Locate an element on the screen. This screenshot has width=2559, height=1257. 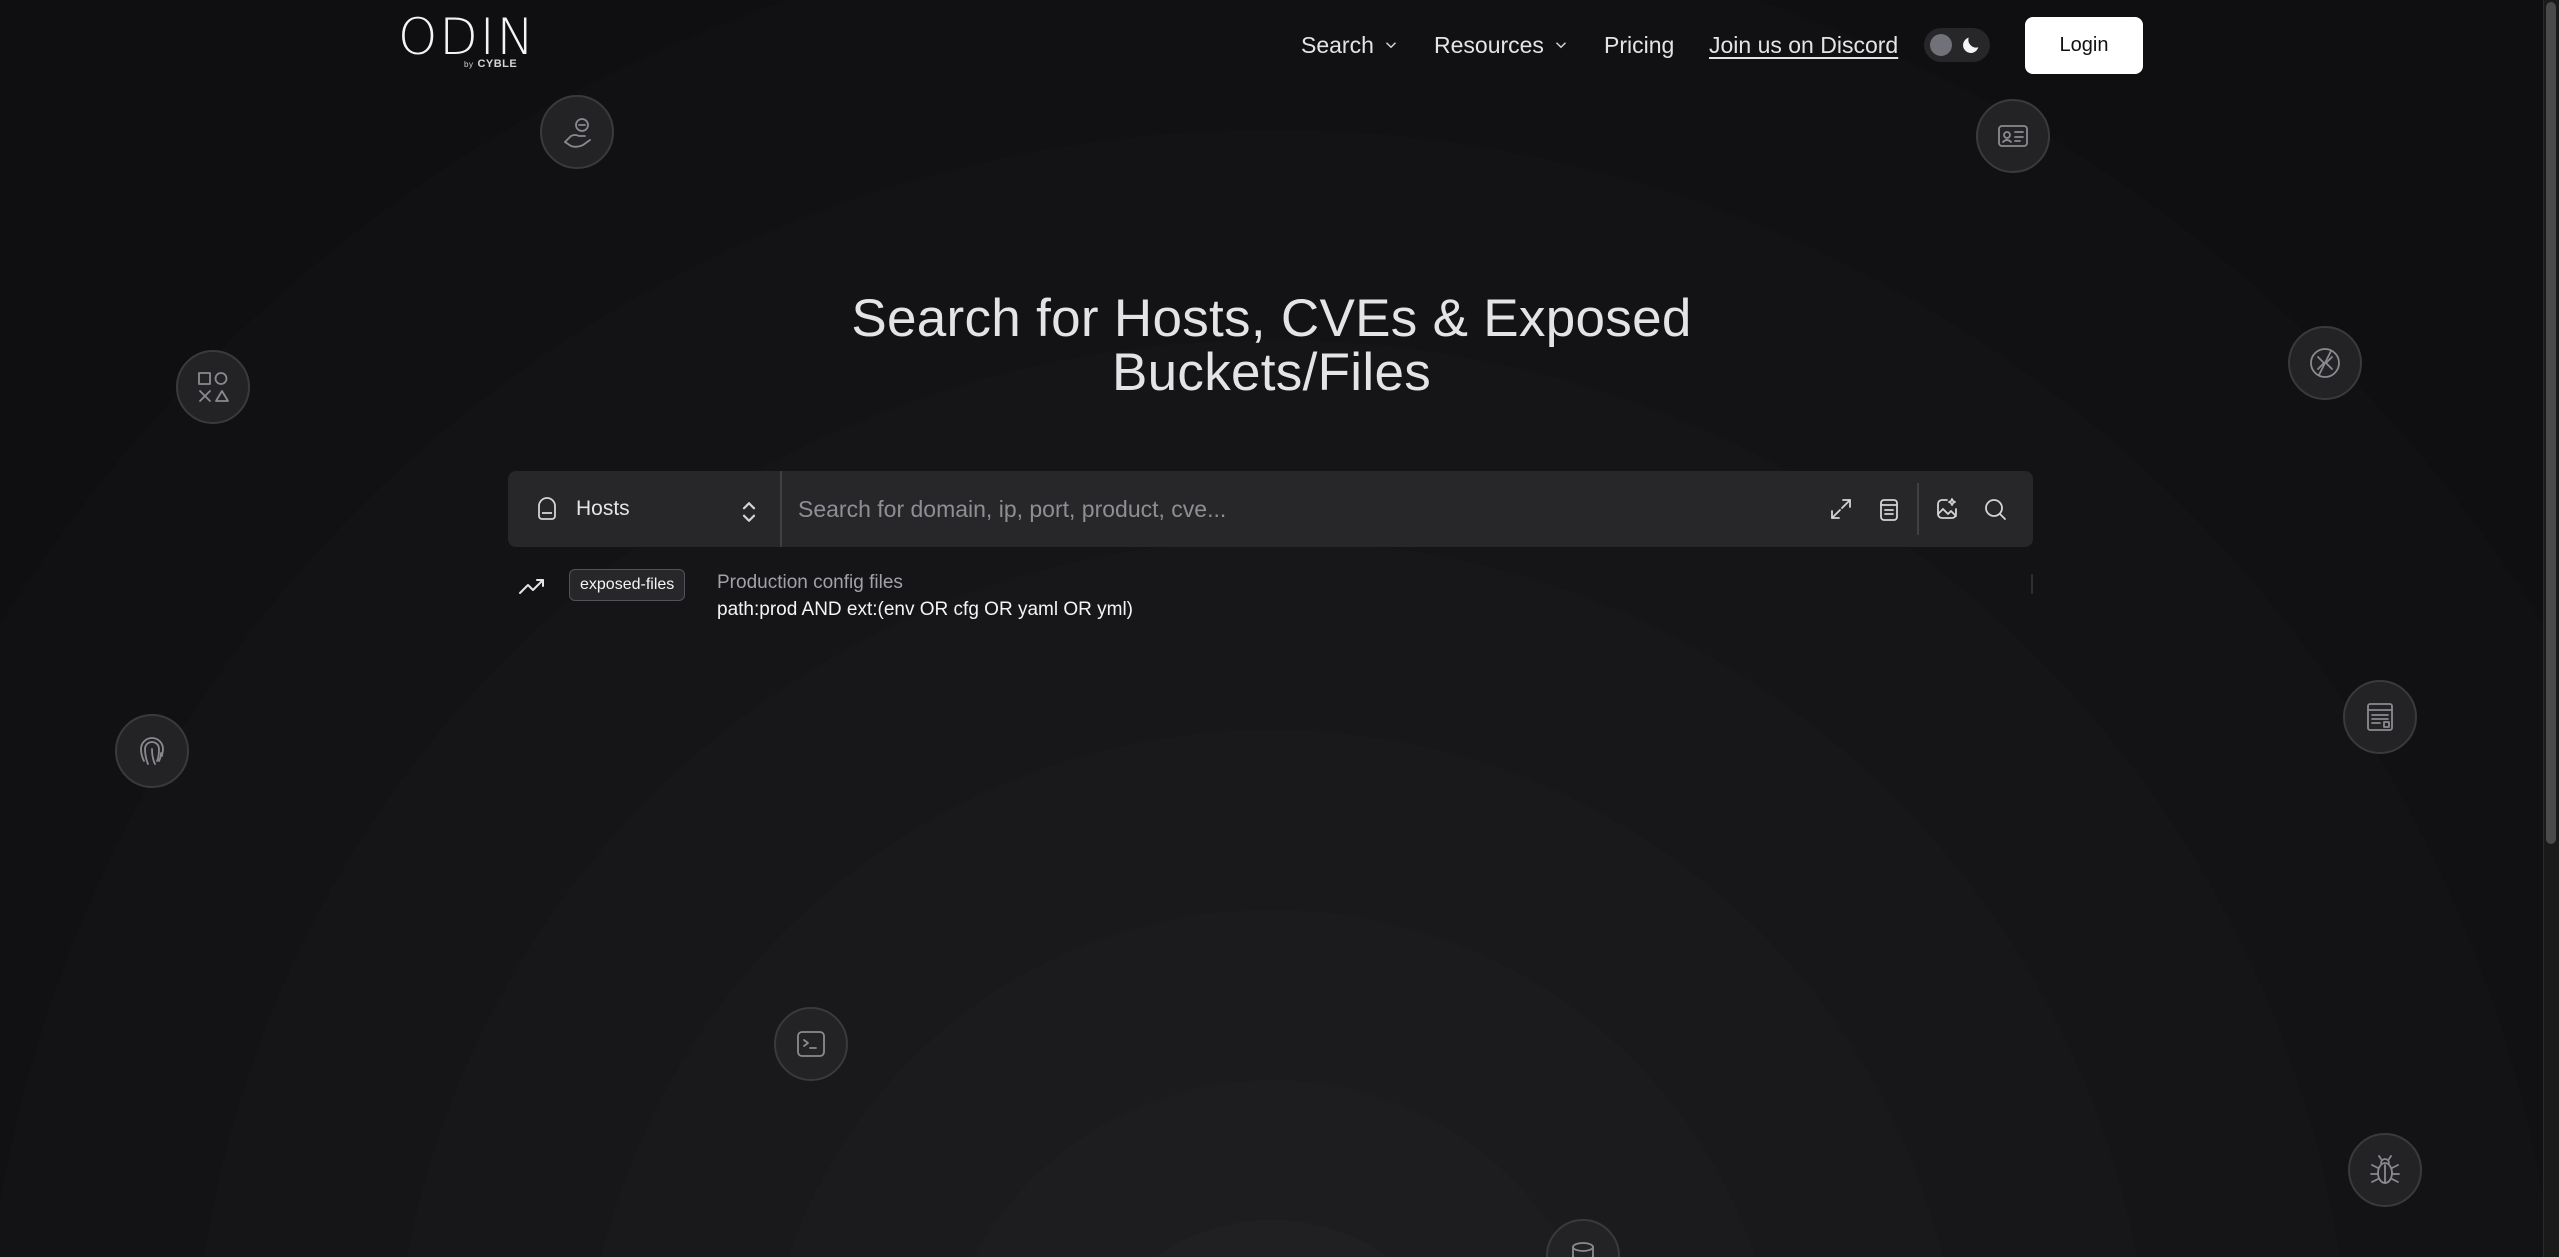
login-button: Login is located at coordinates (2084, 45).